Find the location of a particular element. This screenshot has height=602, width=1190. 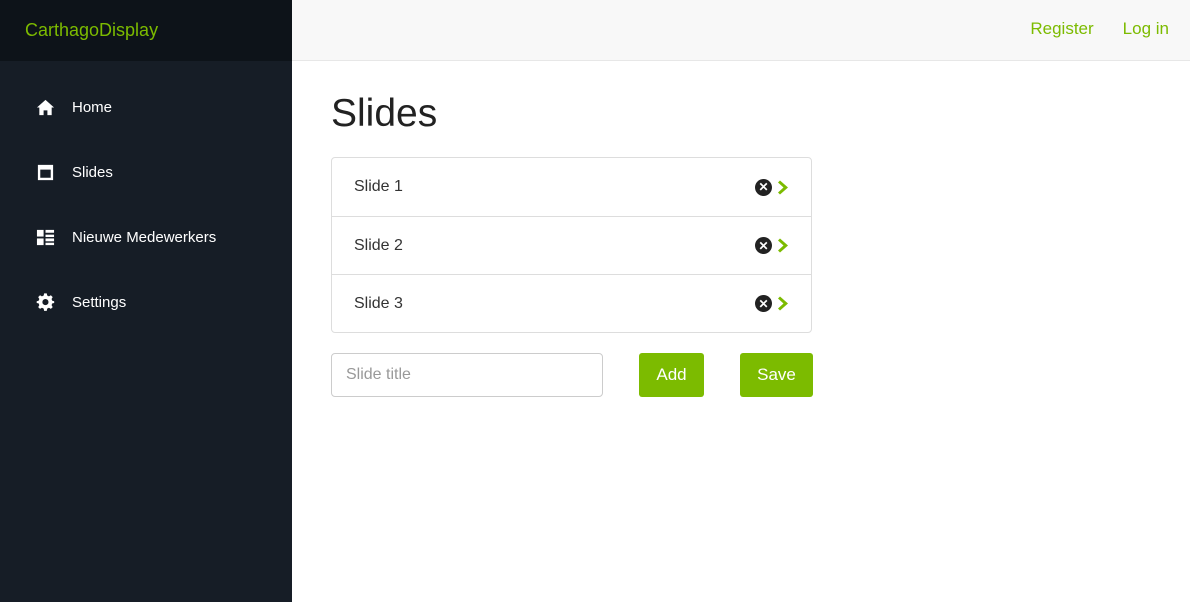

list-item: Slide 2 ✕ is located at coordinates (571, 245).